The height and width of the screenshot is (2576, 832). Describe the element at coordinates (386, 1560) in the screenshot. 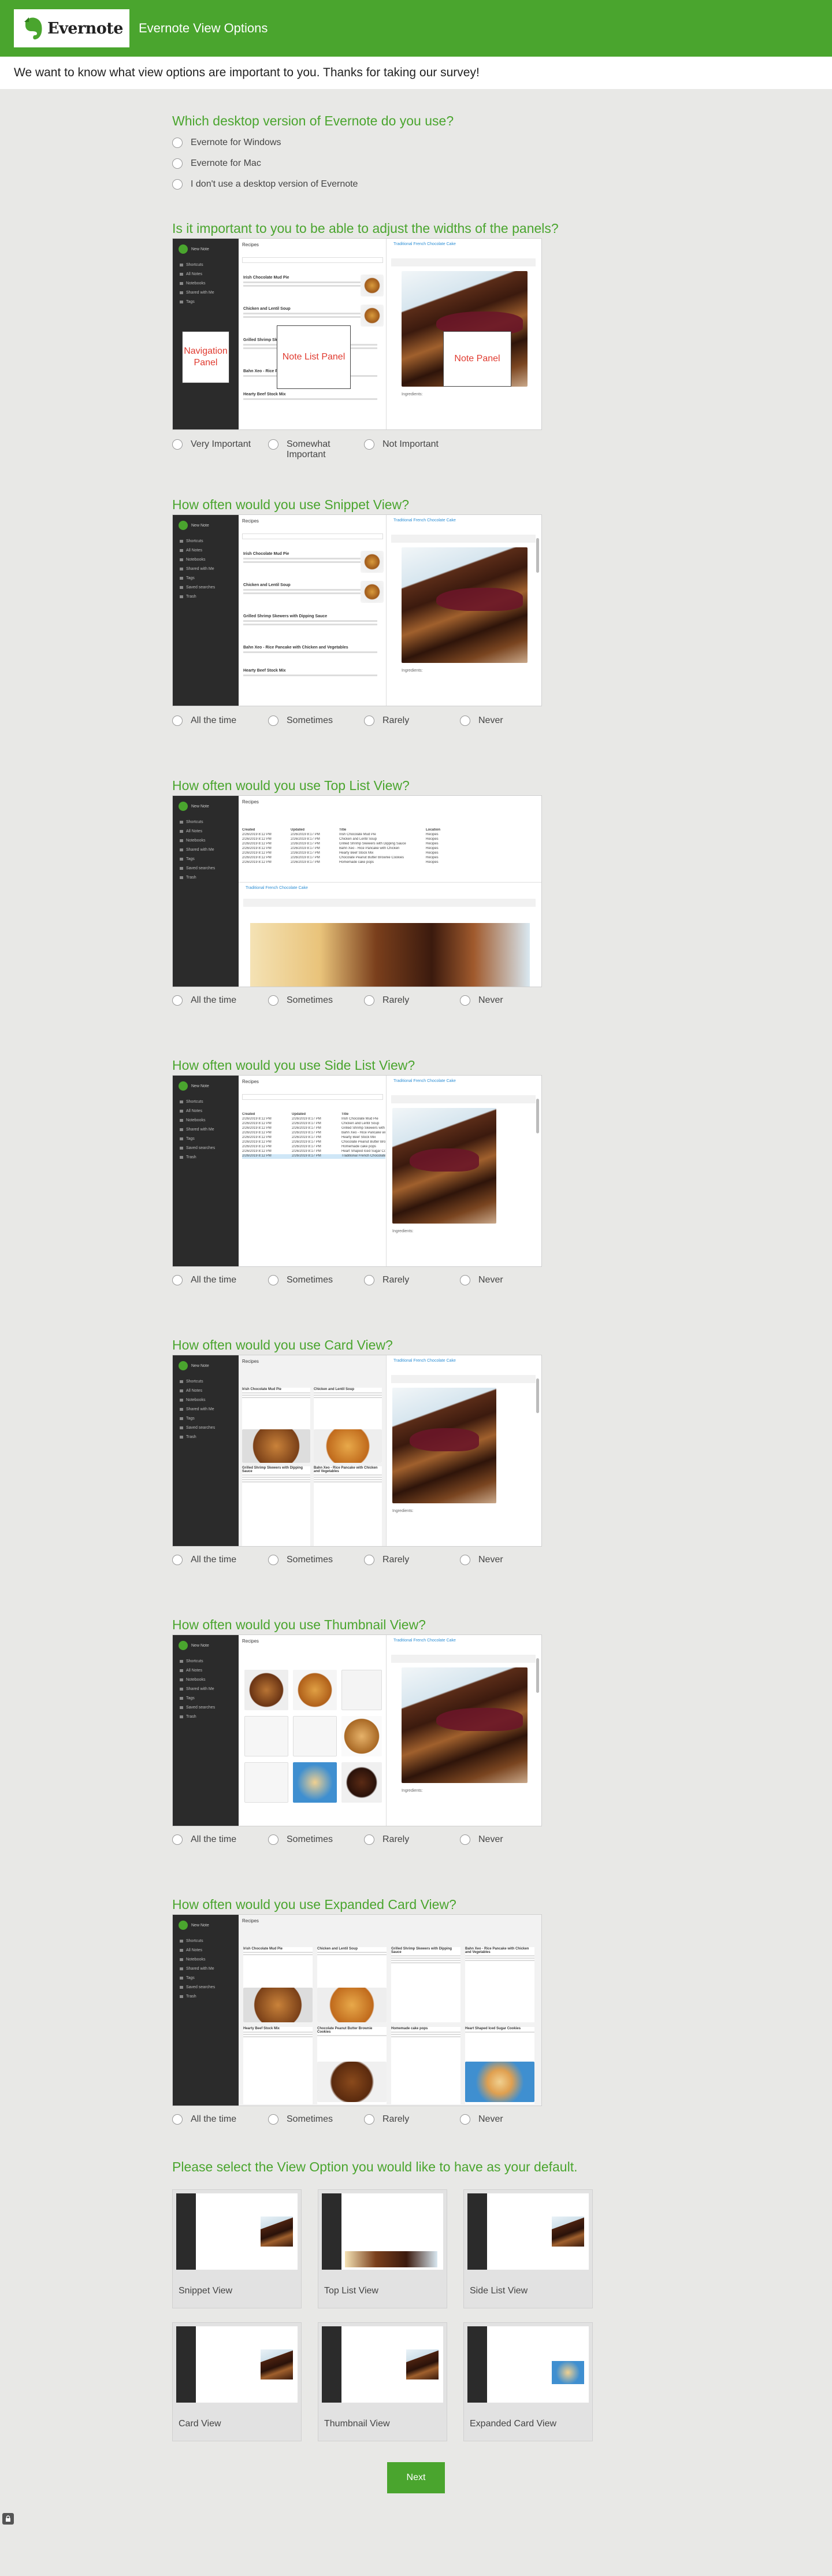

I see `q6-option-rarely: Rarely` at that location.